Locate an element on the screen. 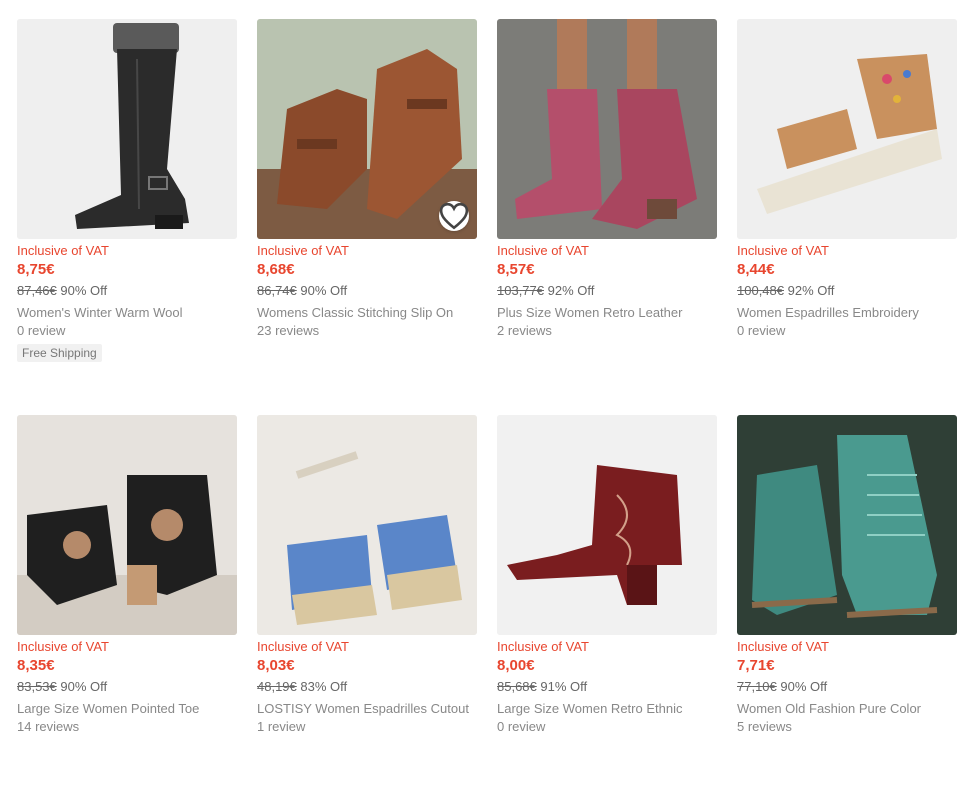  free-shipping-badge: Free Shipping is located at coordinates (59, 353).